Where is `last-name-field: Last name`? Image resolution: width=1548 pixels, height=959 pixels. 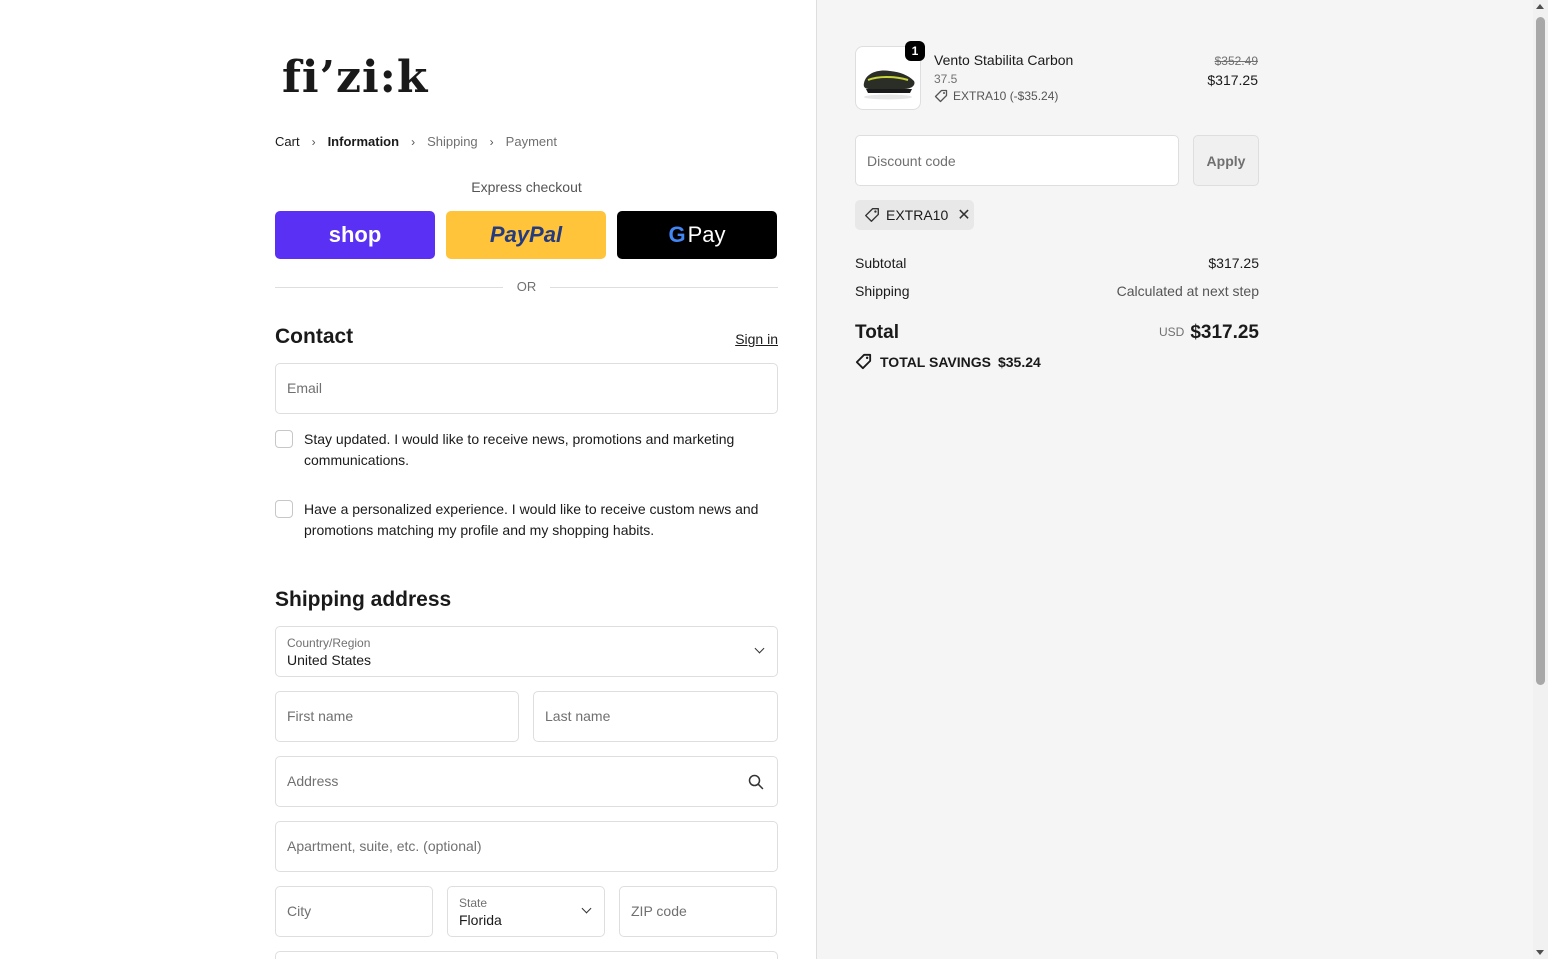
last-name-field: Last name is located at coordinates (655, 716).